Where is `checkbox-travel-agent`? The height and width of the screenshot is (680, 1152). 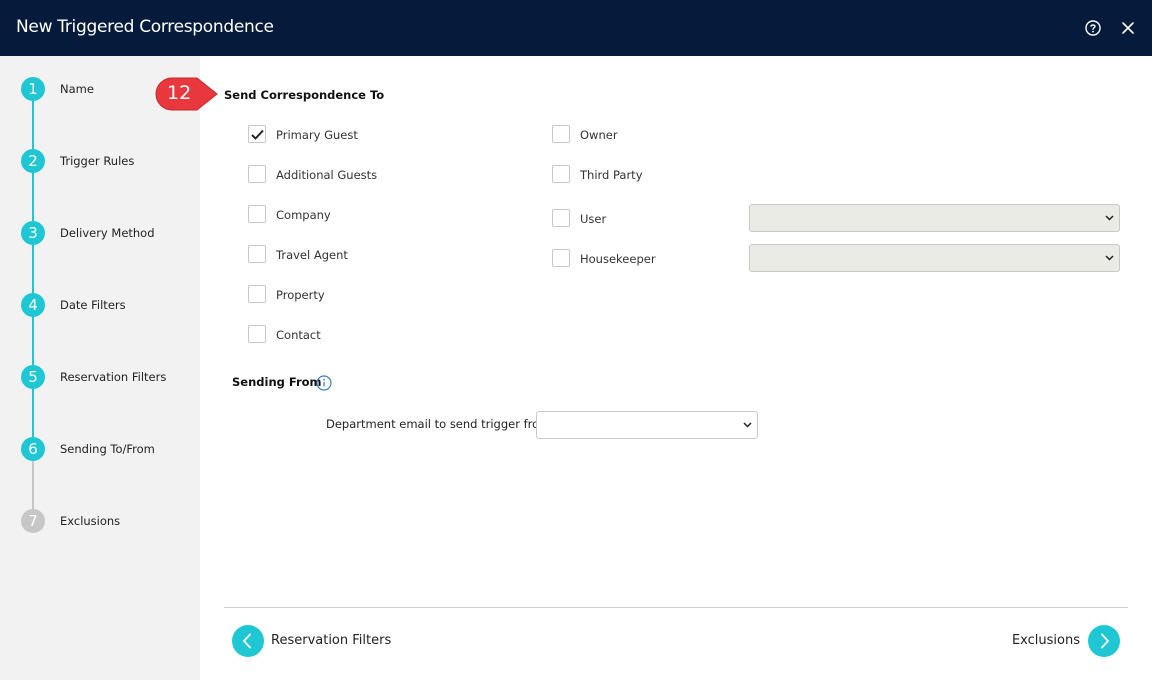 checkbox-travel-agent is located at coordinates (257, 254).